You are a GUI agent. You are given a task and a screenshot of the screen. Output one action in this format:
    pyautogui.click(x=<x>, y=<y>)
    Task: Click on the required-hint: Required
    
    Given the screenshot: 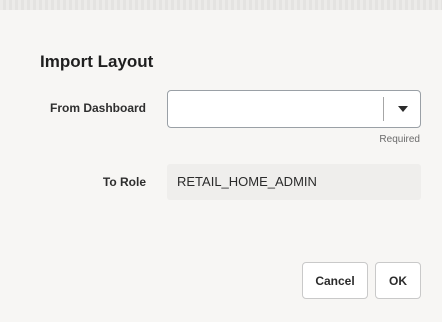 What is the action you would take?
    pyautogui.click(x=399, y=139)
    